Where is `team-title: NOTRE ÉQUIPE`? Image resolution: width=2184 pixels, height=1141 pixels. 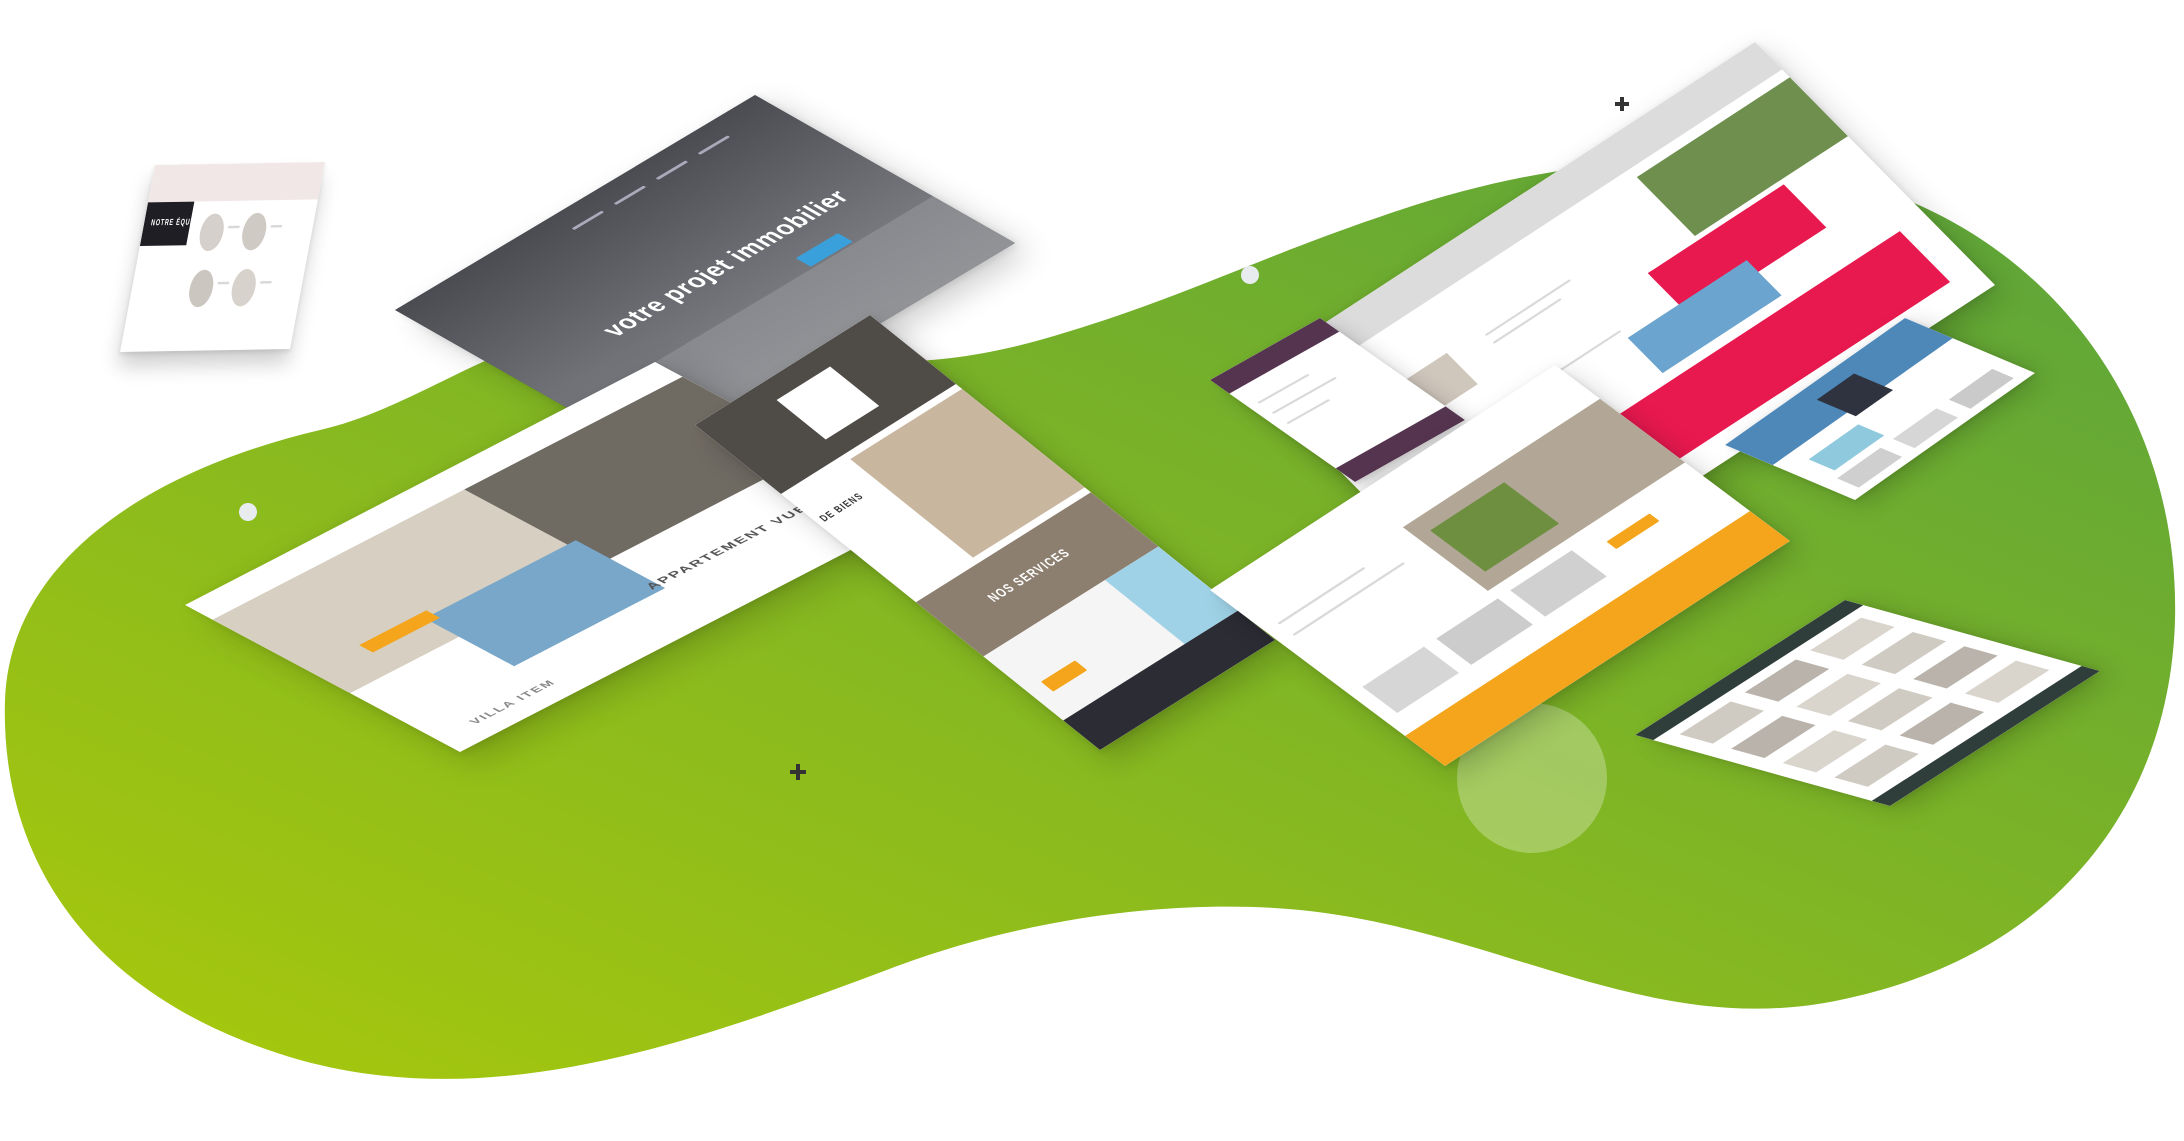
team-title: NOTRE ÉQUIPE is located at coordinates (176, 222).